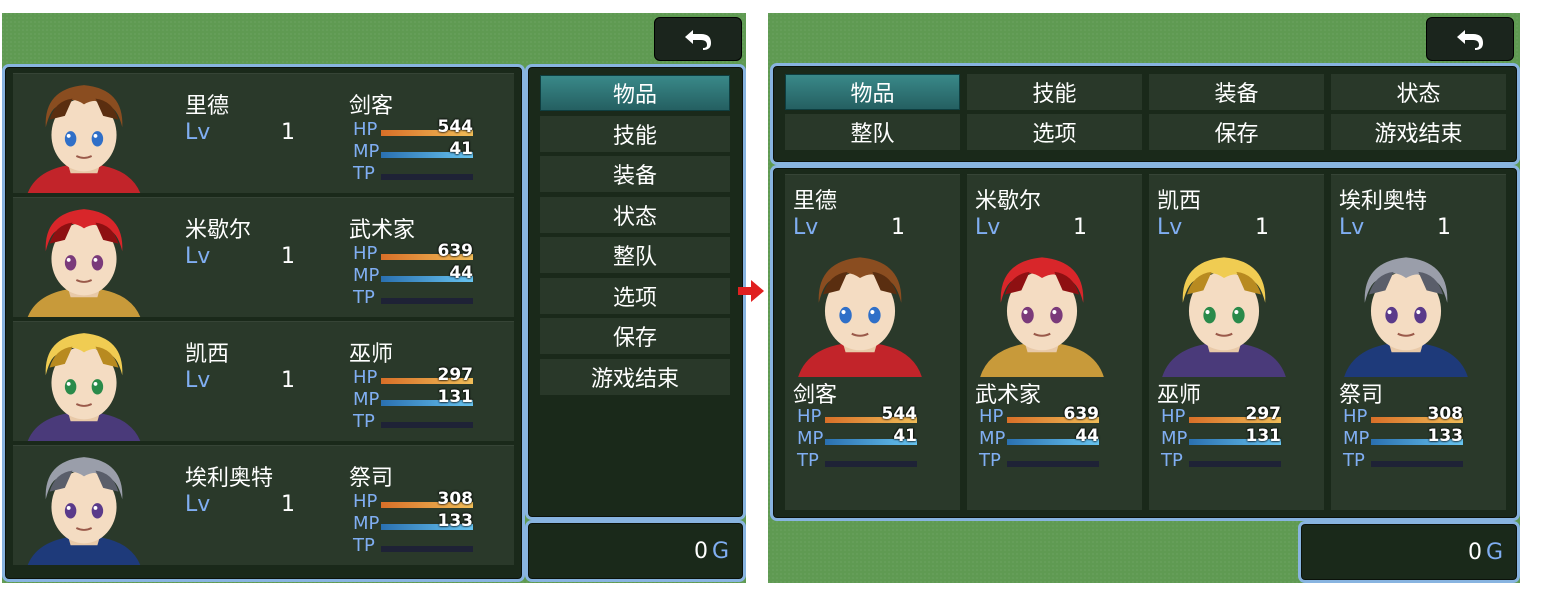  I want to click on actor-class: 剑客, so click(371, 106).